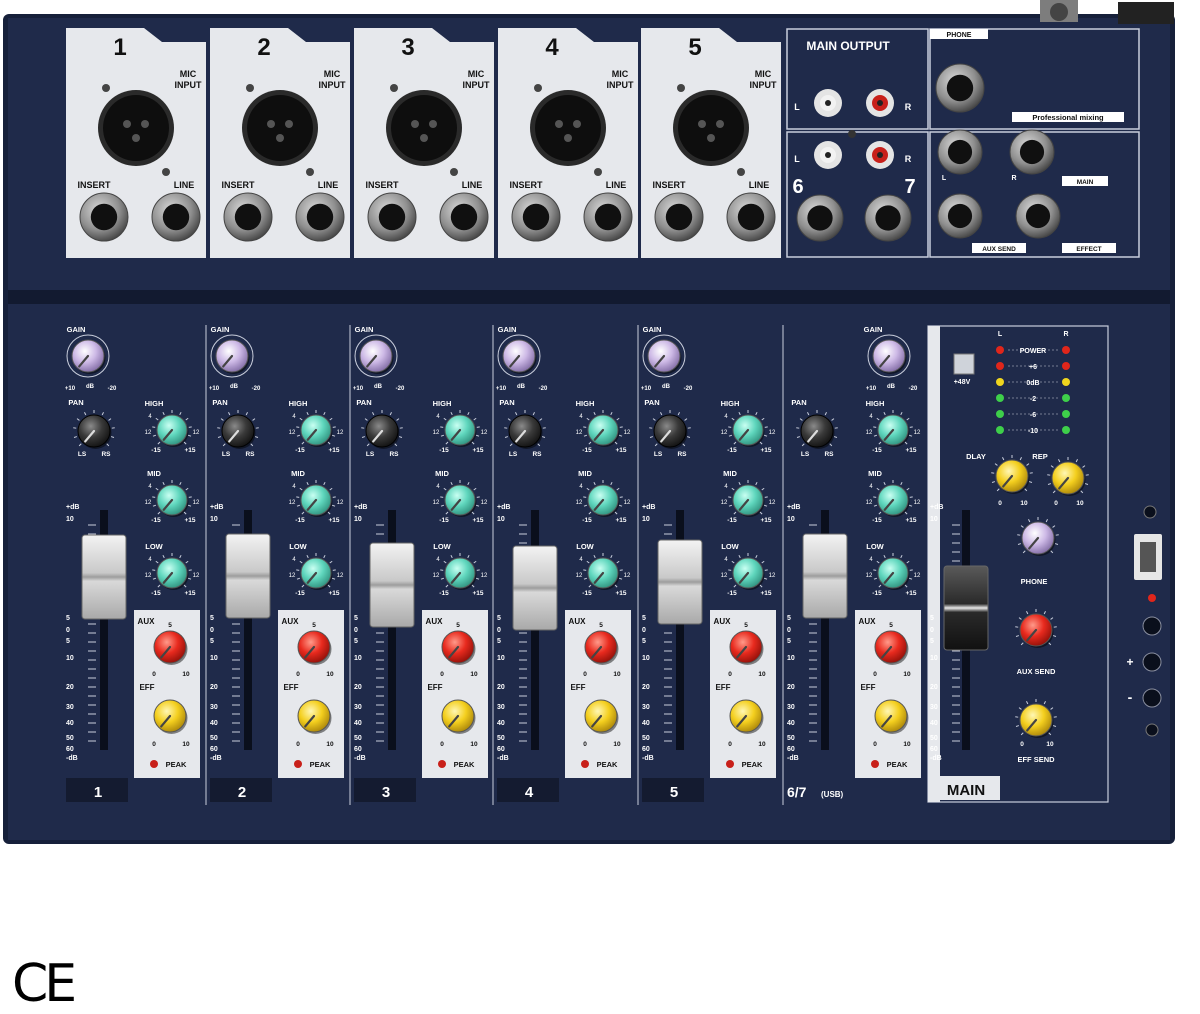  Describe the element at coordinates (42, 984) in the screenshot. I see `ce-mark: CE` at that location.